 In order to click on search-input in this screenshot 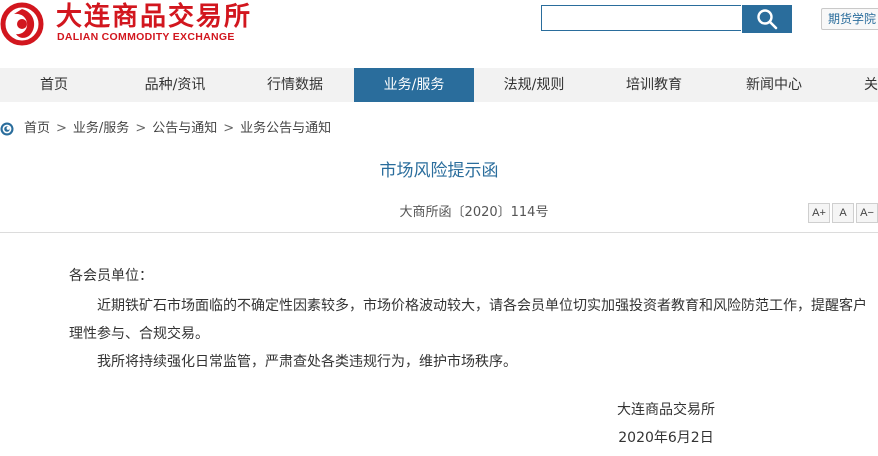, I will do `click(641, 18)`.